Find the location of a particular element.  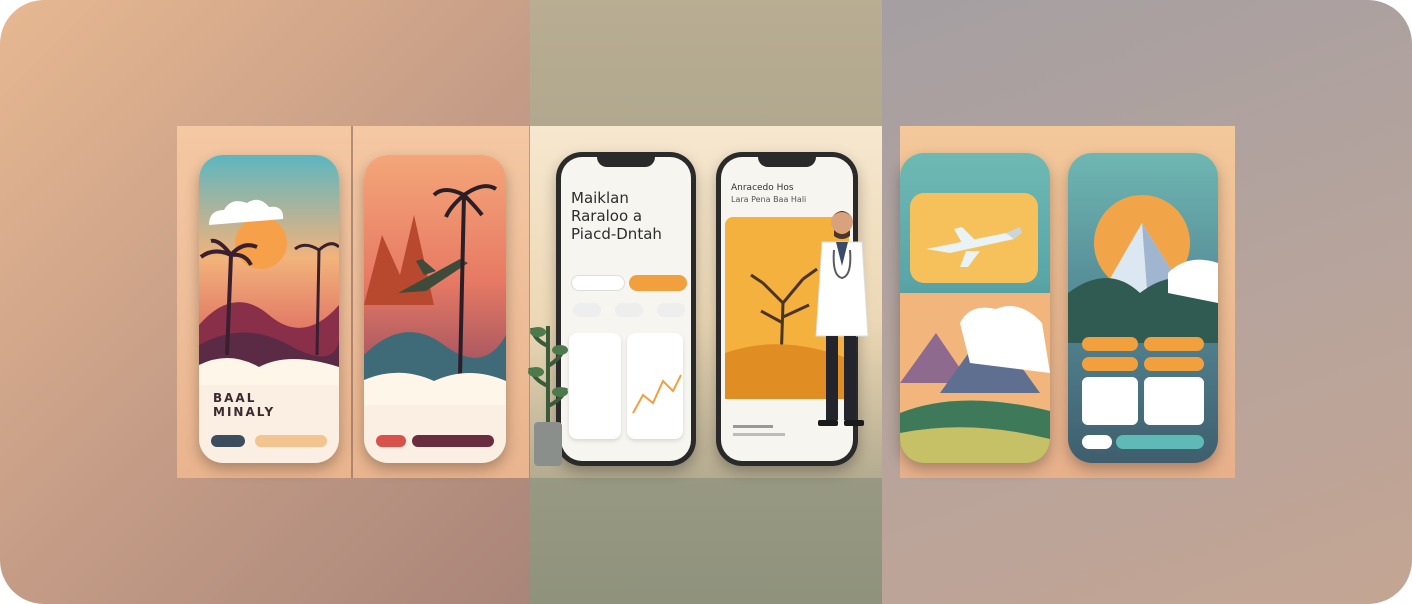

stat-card-left is located at coordinates (595, 386).